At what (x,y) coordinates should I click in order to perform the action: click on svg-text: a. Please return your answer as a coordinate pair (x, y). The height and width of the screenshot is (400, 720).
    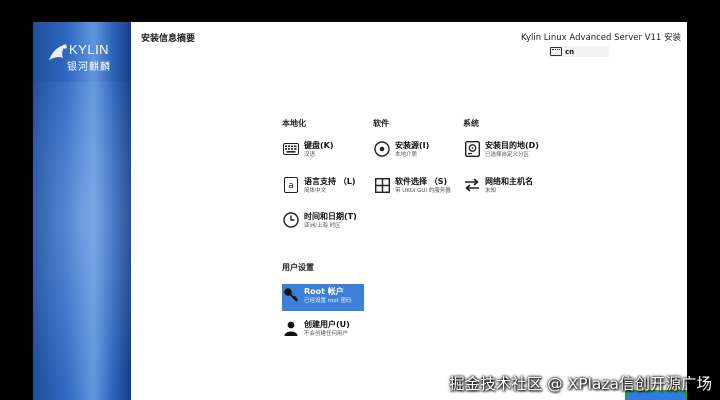
    Looking at the image, I should click on (291, 186).